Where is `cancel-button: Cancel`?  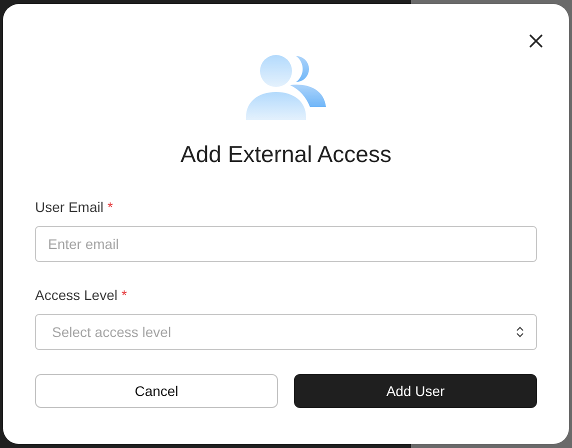 cancel-button: Cancel is located at coordinates (156, 391).